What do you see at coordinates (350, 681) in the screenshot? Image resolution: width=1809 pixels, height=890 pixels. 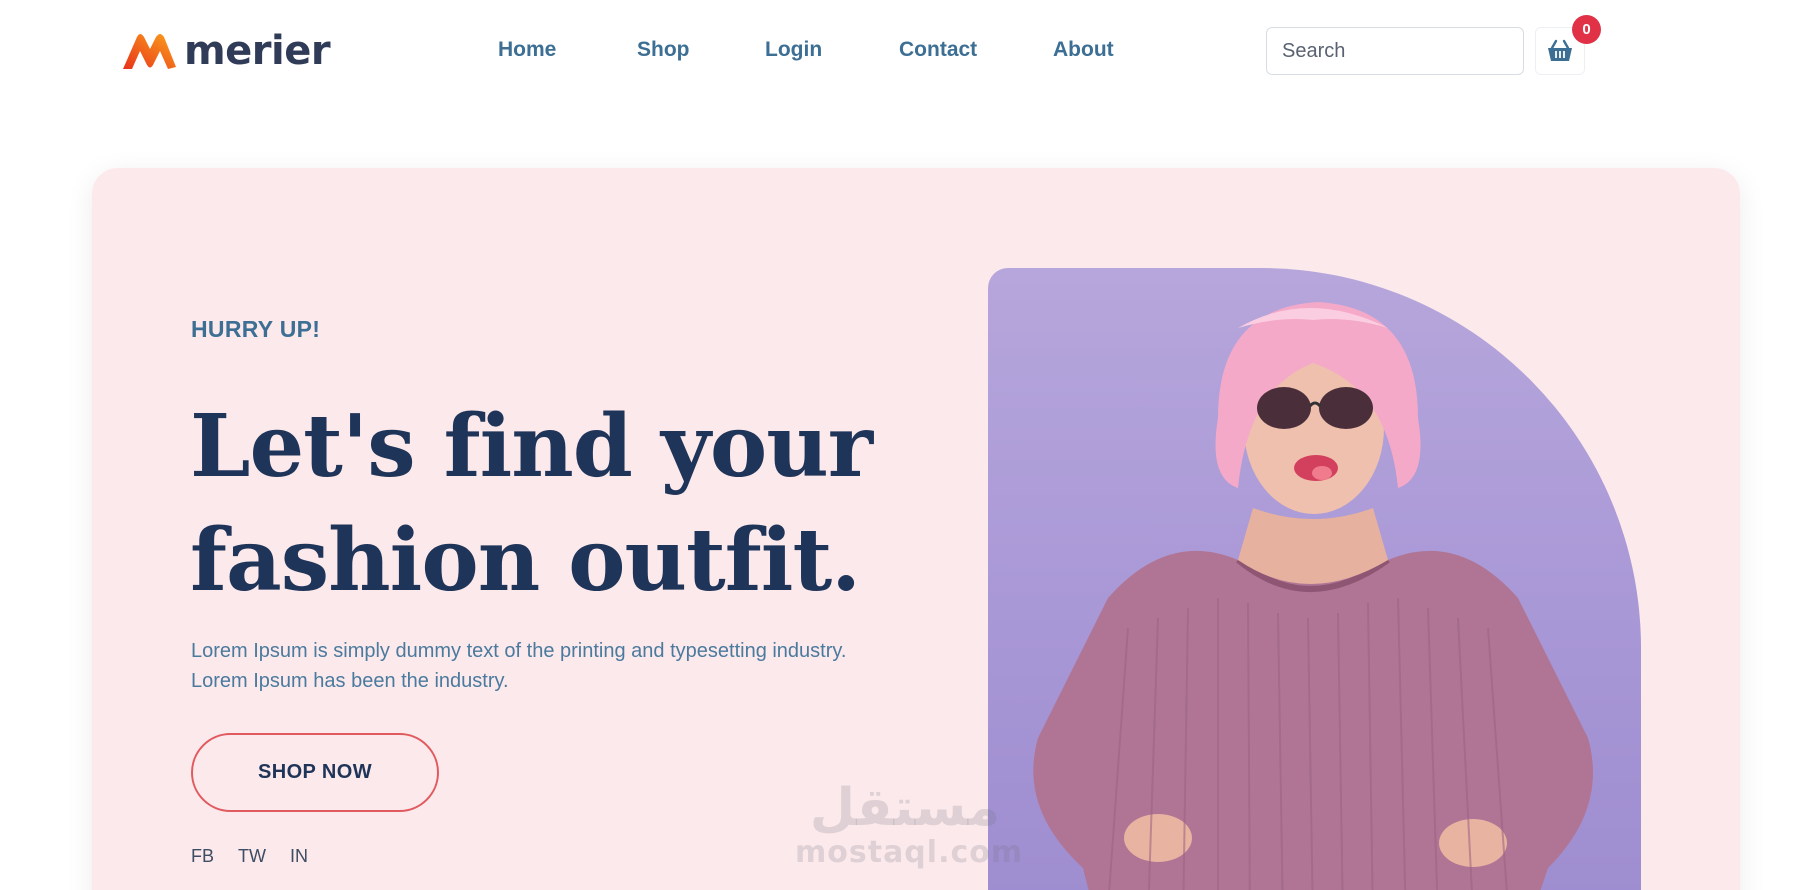 I see `description-line-2: Lorem Ipsum has been the industry.` at bounding box center [350, 681].